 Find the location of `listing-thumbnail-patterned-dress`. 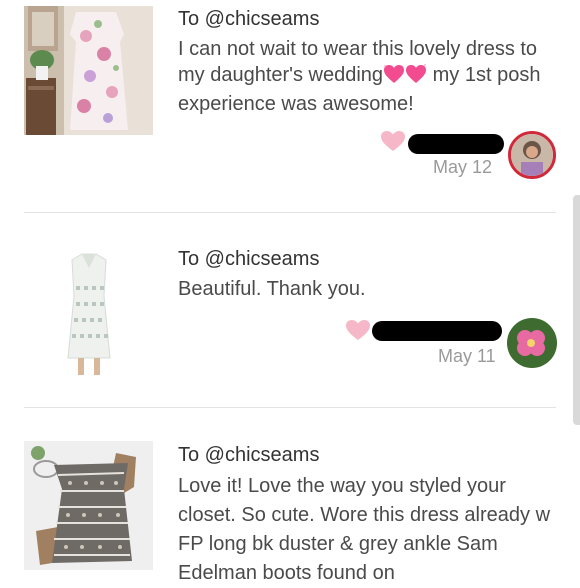

listing-thumbnail-patterned-dress is located at coordinates (88, 505).